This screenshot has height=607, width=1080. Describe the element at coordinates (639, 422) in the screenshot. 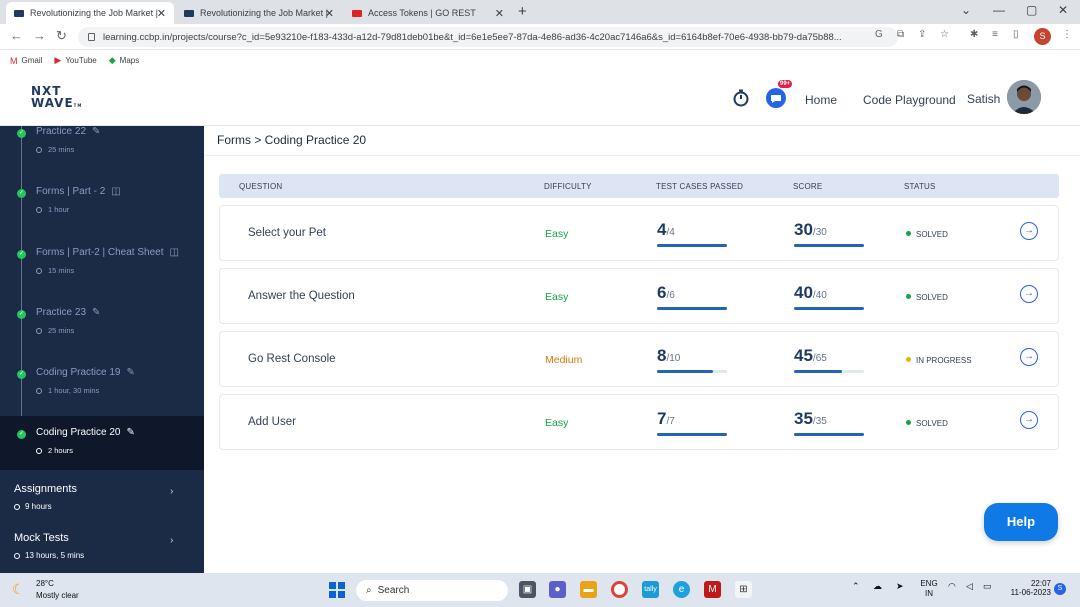

I see `table-row: Add User Easy 7/7 35/35 SOLVED →` at that location.